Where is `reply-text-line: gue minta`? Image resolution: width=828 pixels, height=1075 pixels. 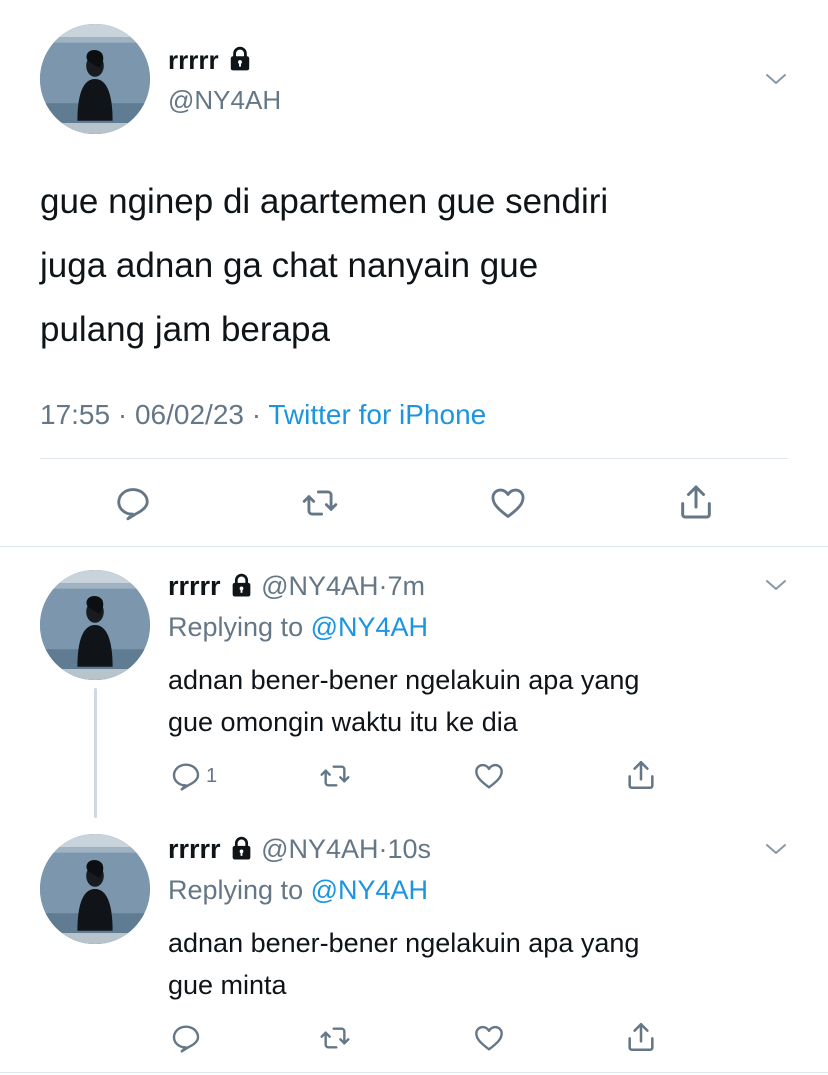
reply-text-line: gue minta is located at coordinates (227, 985).